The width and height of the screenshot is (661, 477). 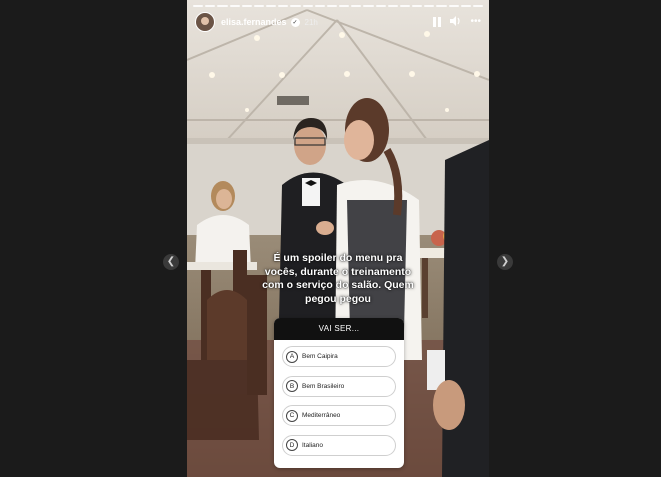 I want to click on volume-icon, so click(x=455, y=22).